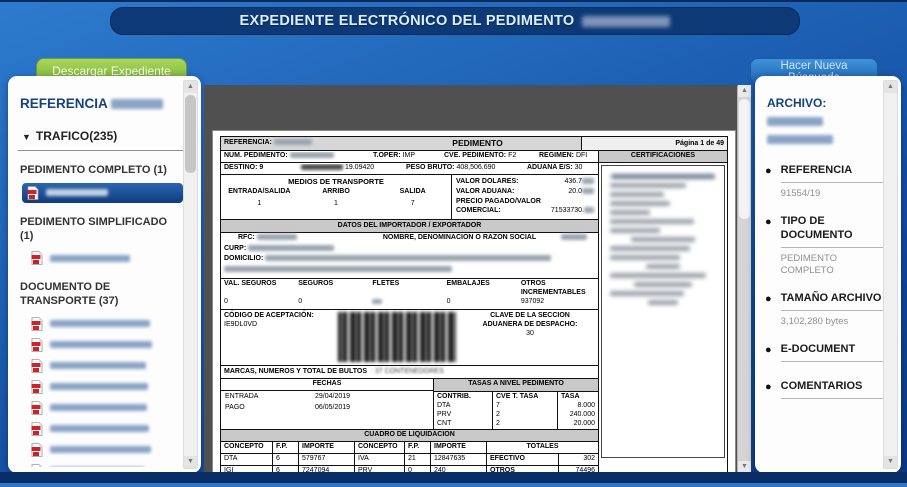 This screenshot has height=487, width=907. I want to click on value: 9, so click(261, 168).